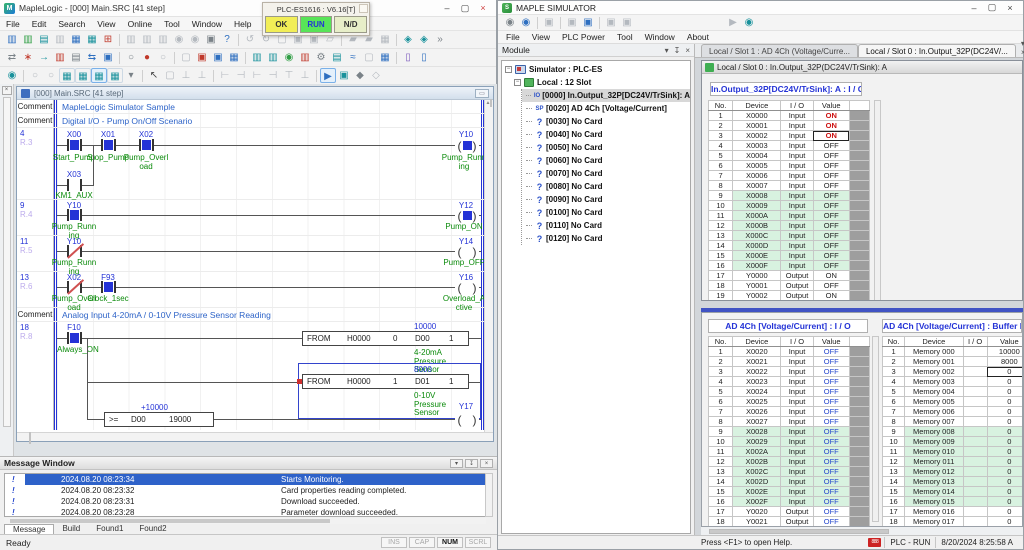  I want to click on compare-instruction: >= D00 19000, so click(159, 419).